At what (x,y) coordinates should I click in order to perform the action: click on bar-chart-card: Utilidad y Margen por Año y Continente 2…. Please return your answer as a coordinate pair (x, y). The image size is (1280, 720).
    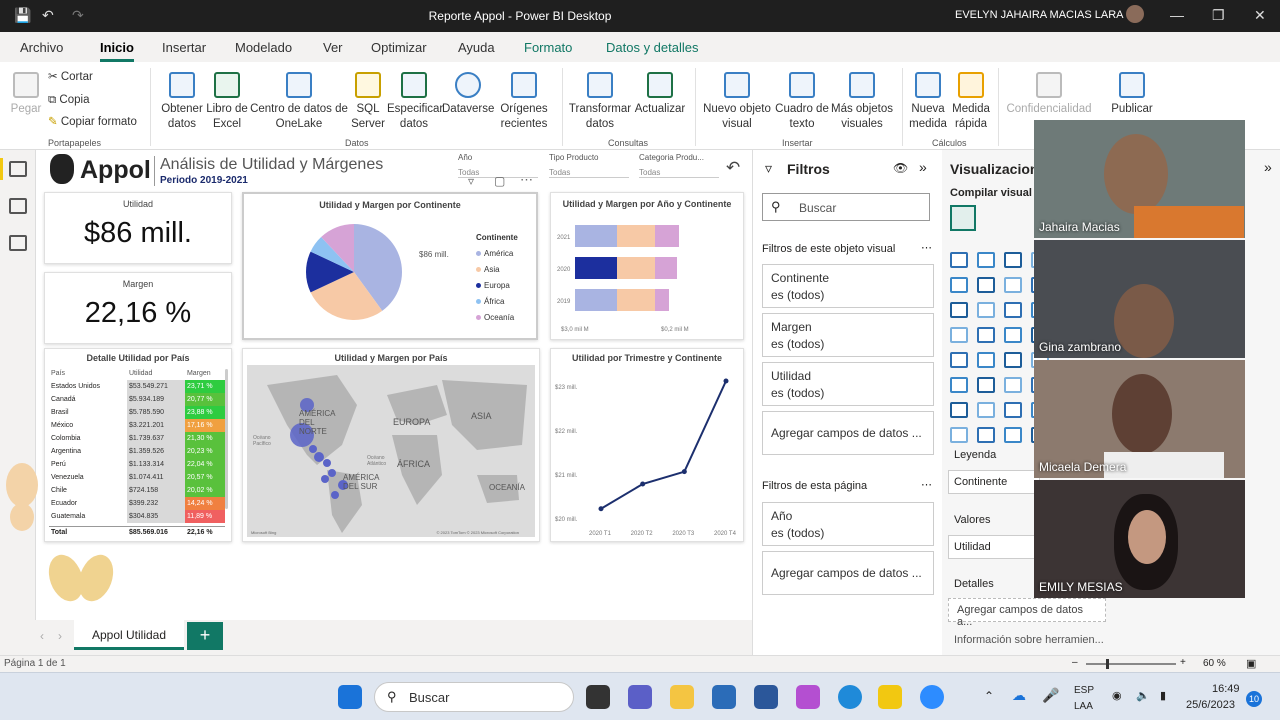
    Looking at the image, I should click on (647, 266).